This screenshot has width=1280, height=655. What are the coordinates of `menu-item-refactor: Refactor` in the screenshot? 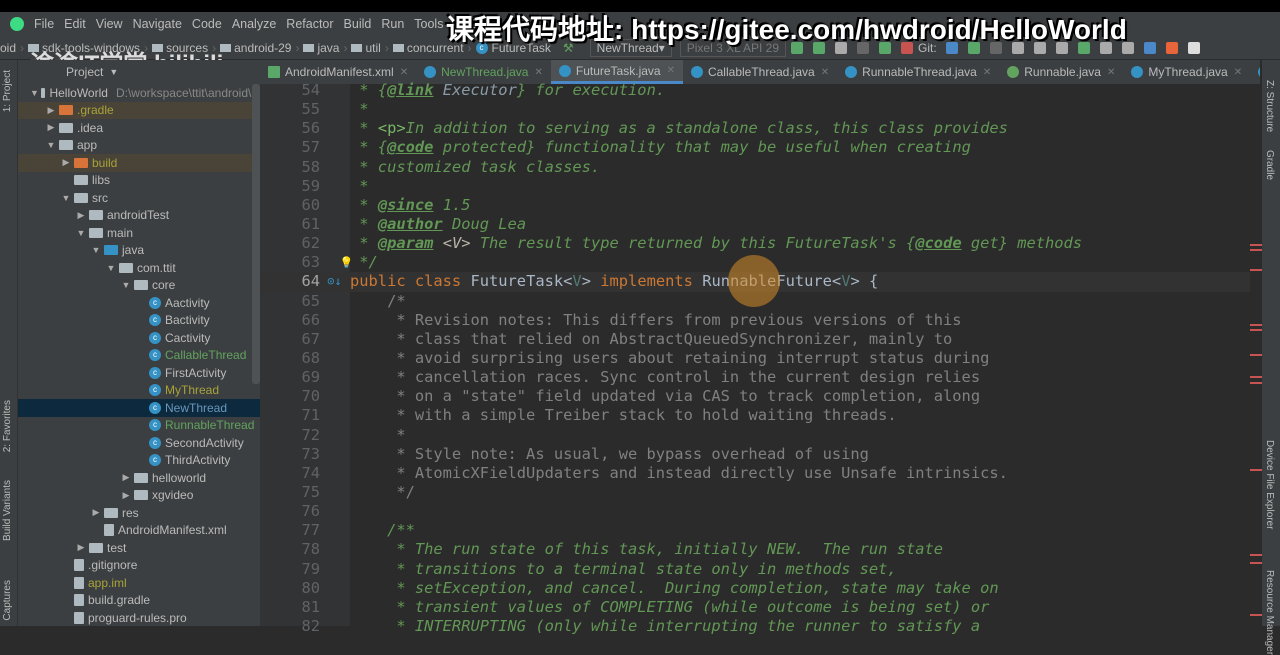 It's located at (309, 24).